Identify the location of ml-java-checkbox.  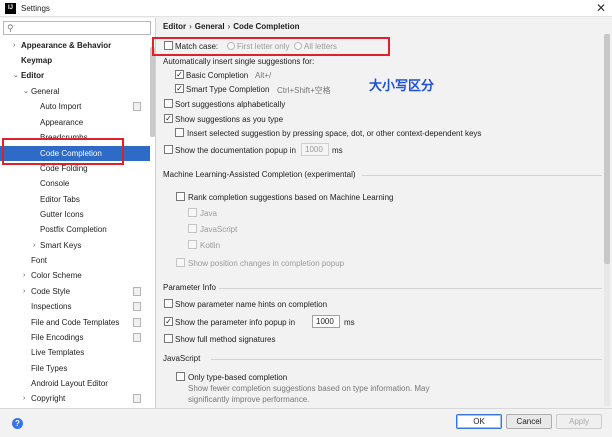
(192, 212).